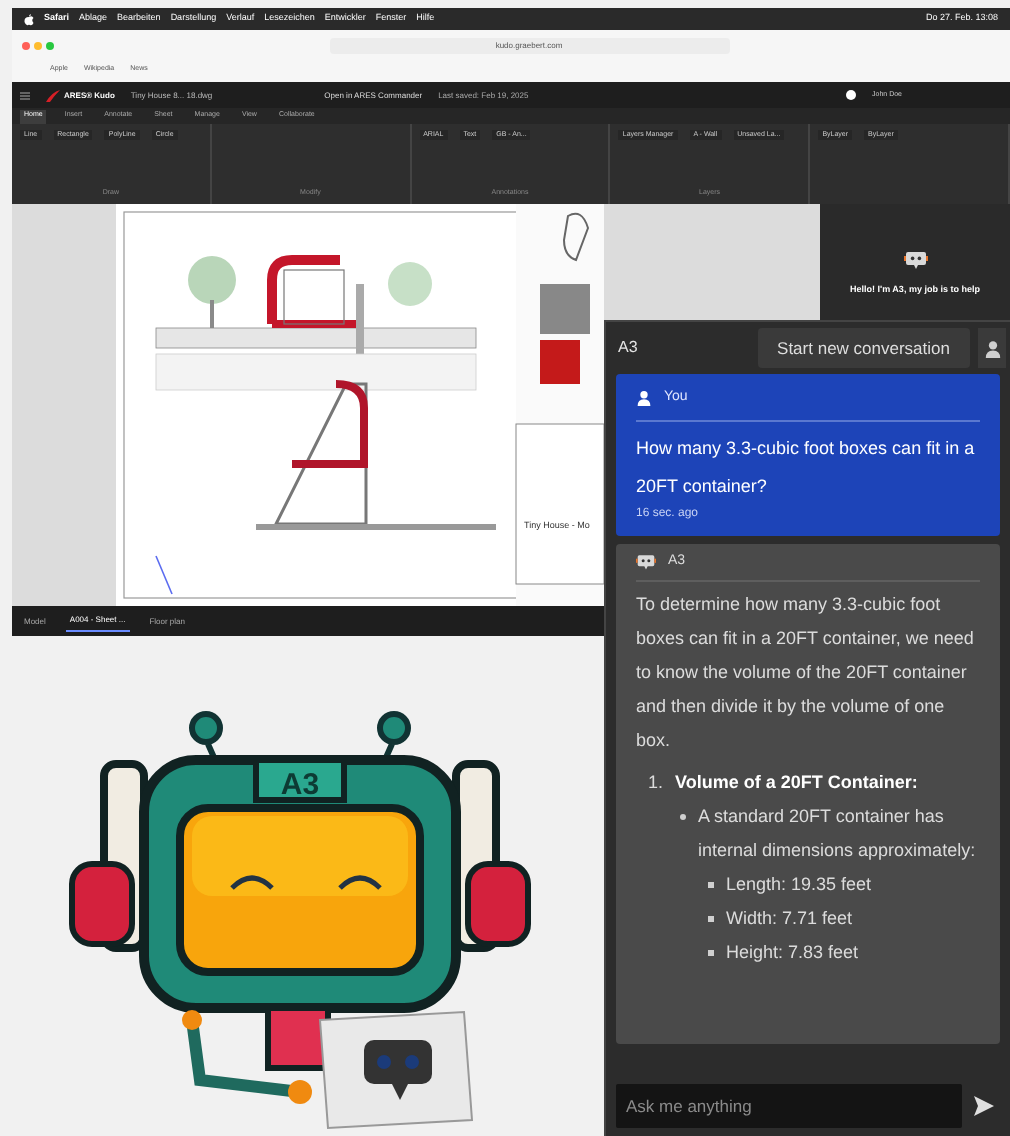 This screenshot has height=1136, width=1010. What do you see at coordinates (806, 467) in the screenshot?
I see `user-message-text: How many 3.3-cubic foot boxes can fit in a 20FT container?` at bounding box center [806, 467].